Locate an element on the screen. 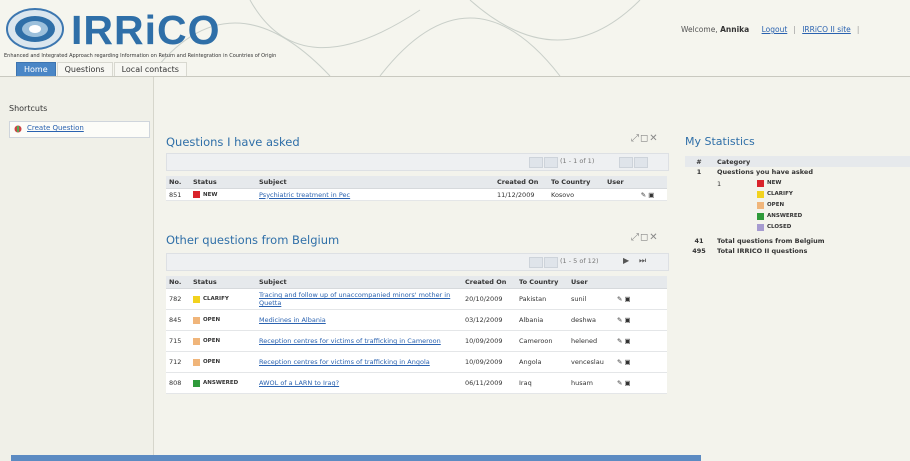  status-text: OPEN is located at coordinates (212, 362).